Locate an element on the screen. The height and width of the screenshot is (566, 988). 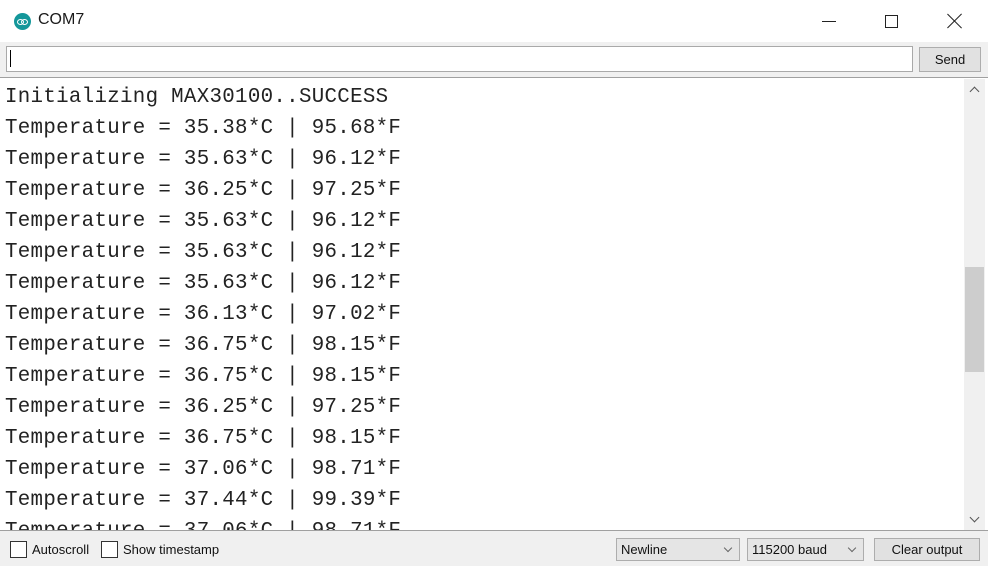
baud-rate-select: 115200 baud is located at coordinates (805, 549).